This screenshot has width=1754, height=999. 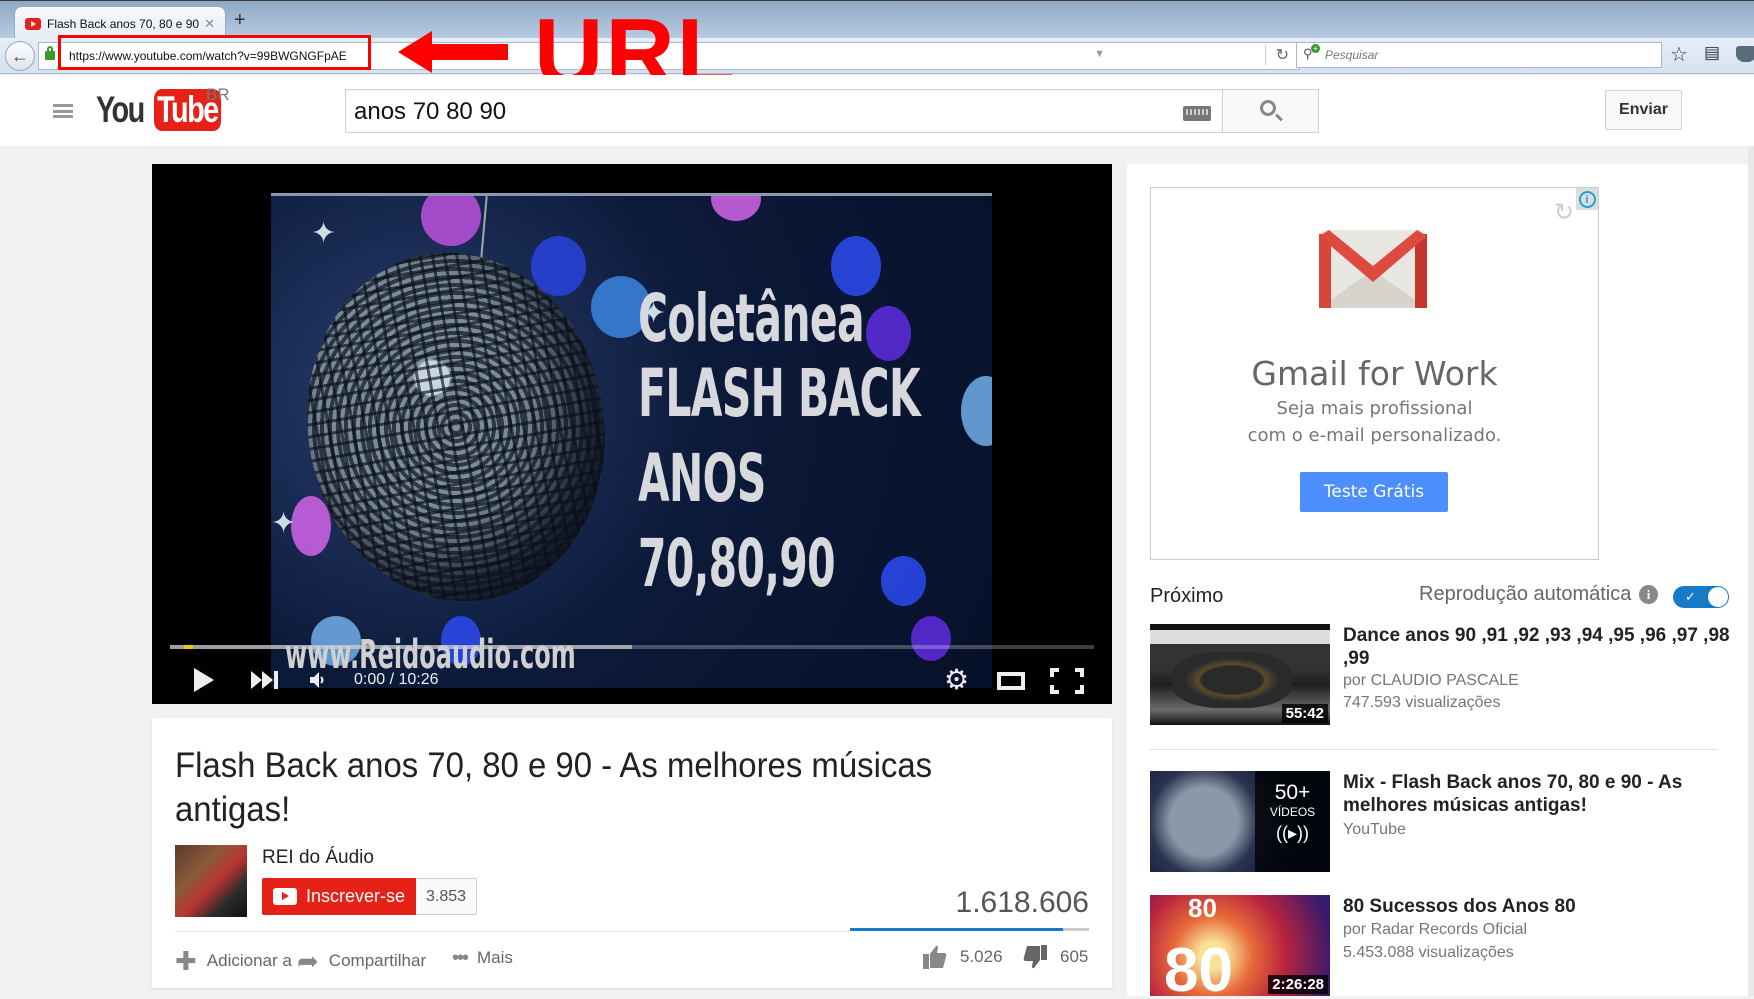 I want to click on youtube-logo: You Tube BR, so click(x=168, y=108).